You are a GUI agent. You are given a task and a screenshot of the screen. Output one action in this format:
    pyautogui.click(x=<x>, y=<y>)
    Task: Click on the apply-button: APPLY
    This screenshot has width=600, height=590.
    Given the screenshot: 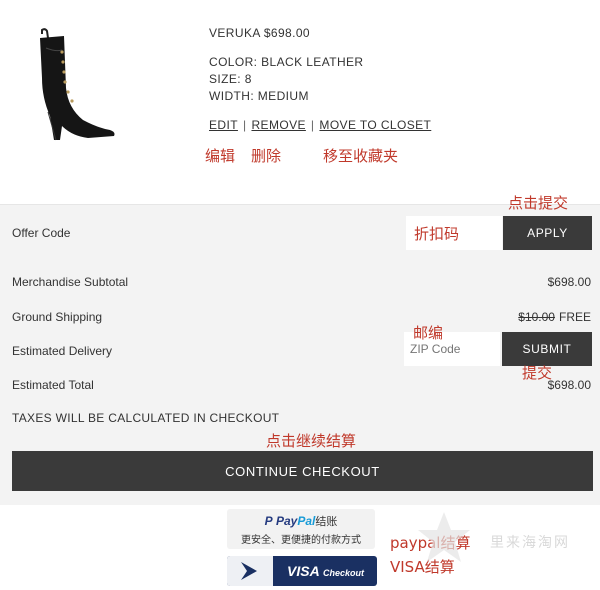 What is the action you would take?
    pyautogui.click(x=547, y=233)
    